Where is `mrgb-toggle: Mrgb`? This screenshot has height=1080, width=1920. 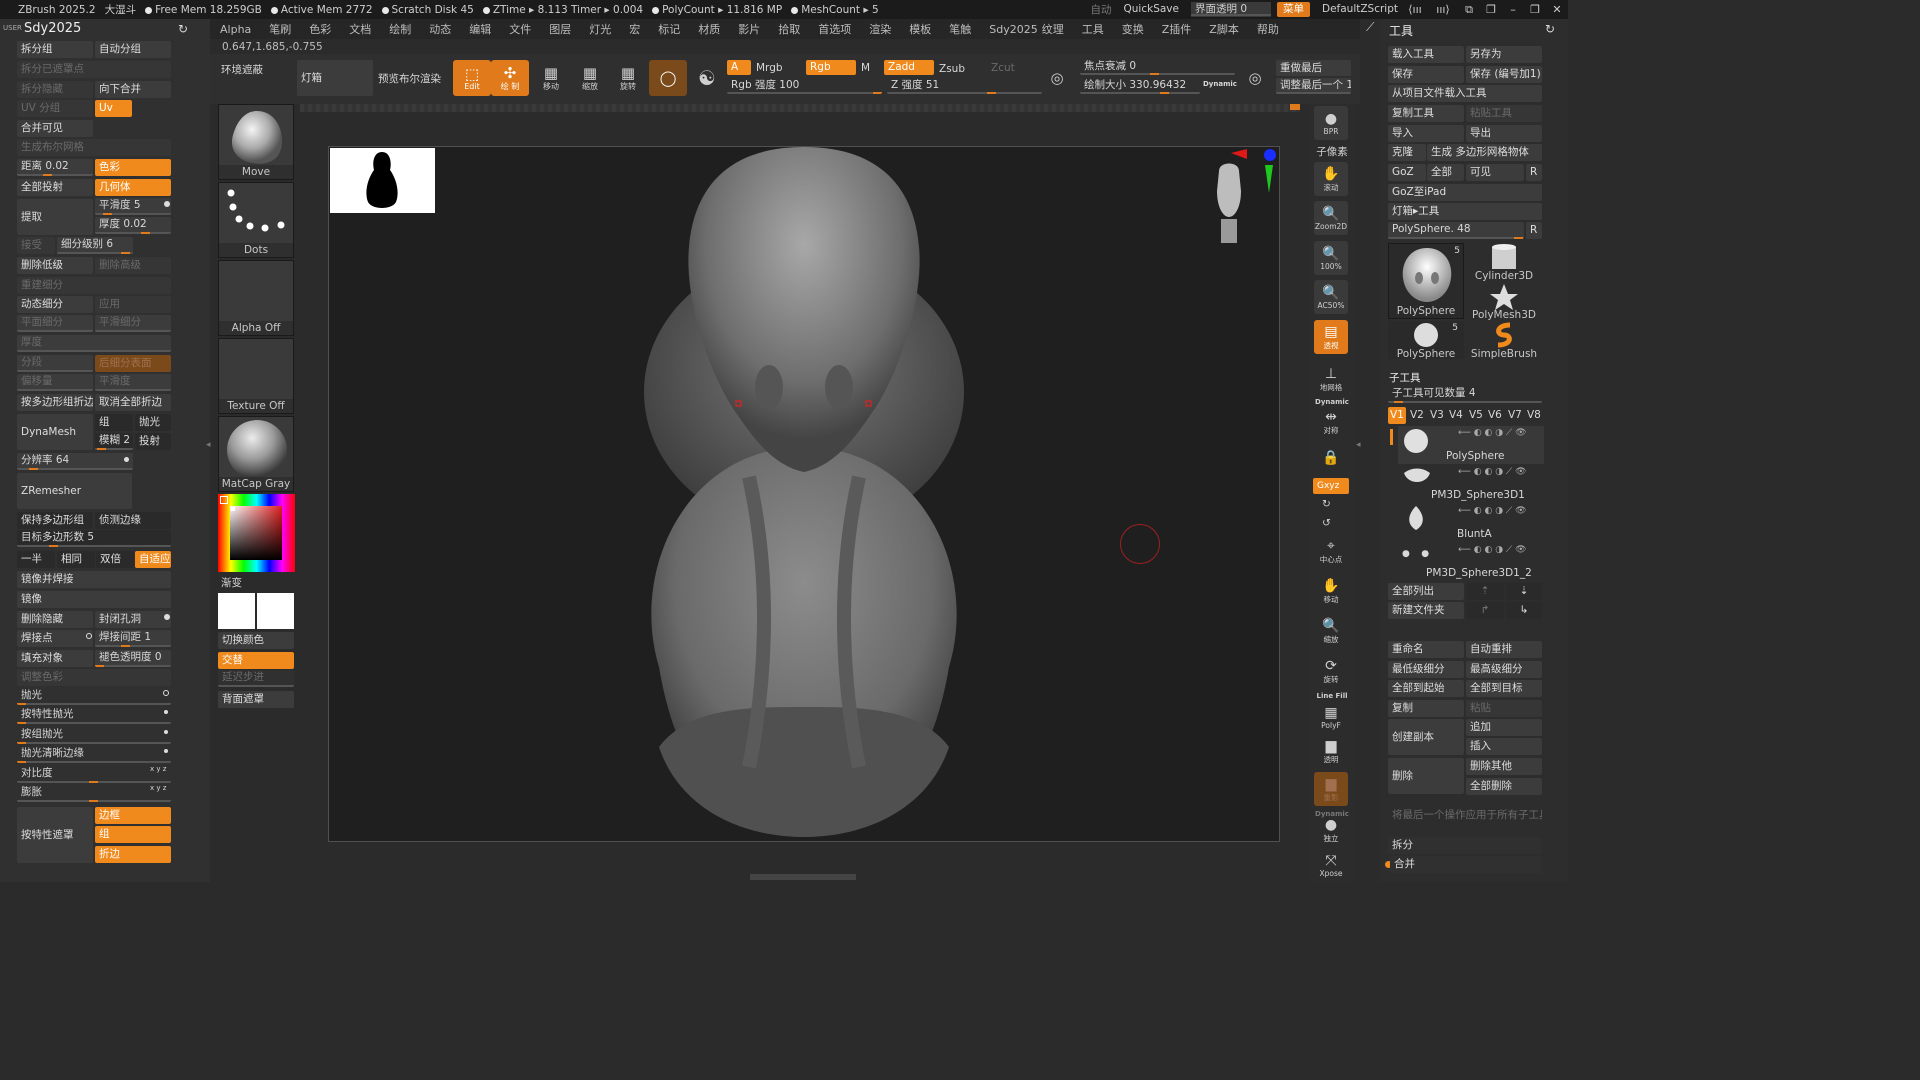
mrgb-toggle: Mrgb is located at coordinates (769, 68).